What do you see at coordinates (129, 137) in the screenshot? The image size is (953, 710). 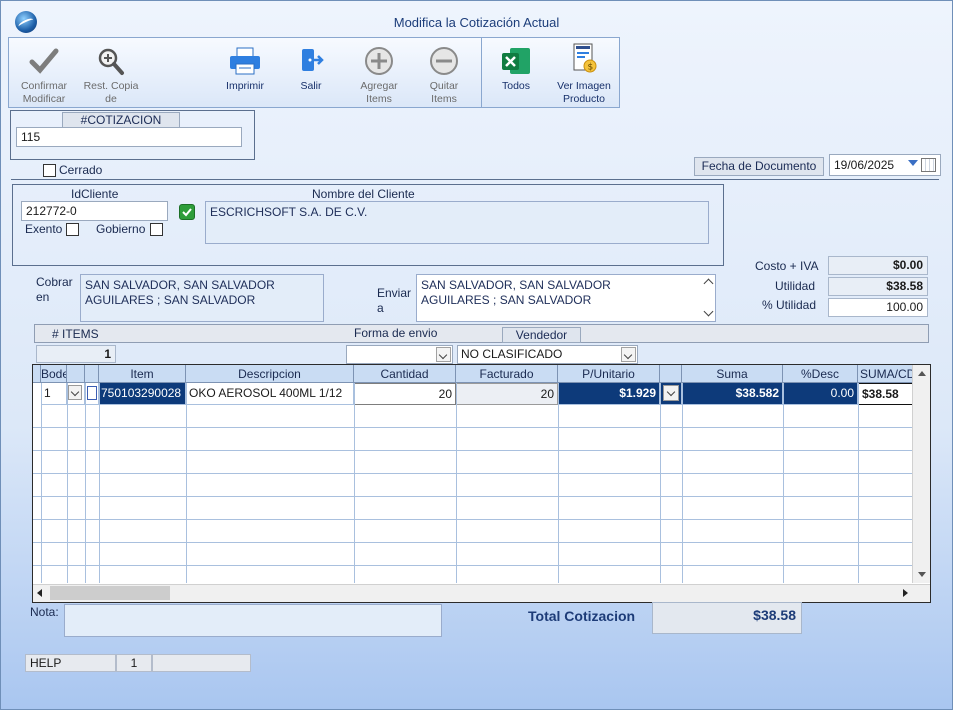 I see `quote-number-field: 115` at bounding box center [129, 137].